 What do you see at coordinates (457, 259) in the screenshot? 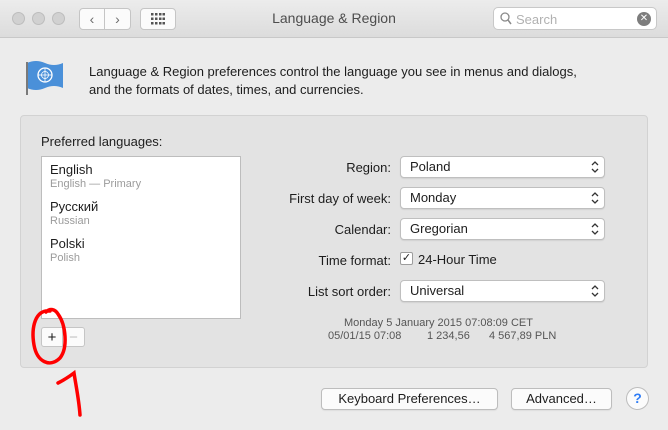
I see `24-hour-label: 24-Hour Time` at bounding box center [457, 259].